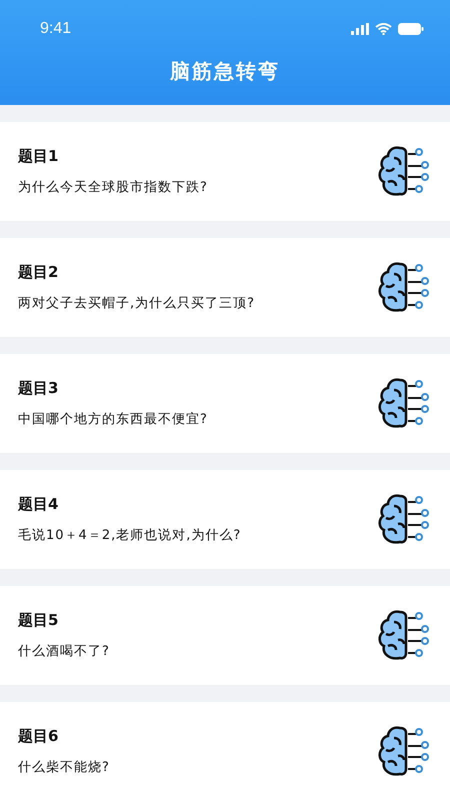 Image resolution: width=450 pixels, height=800 pixels. Describe the element at coordinates (137, 303) in the screenshot. I see `question-text: 两对父子去买帽子,为什么只买了三顶?` at that location.